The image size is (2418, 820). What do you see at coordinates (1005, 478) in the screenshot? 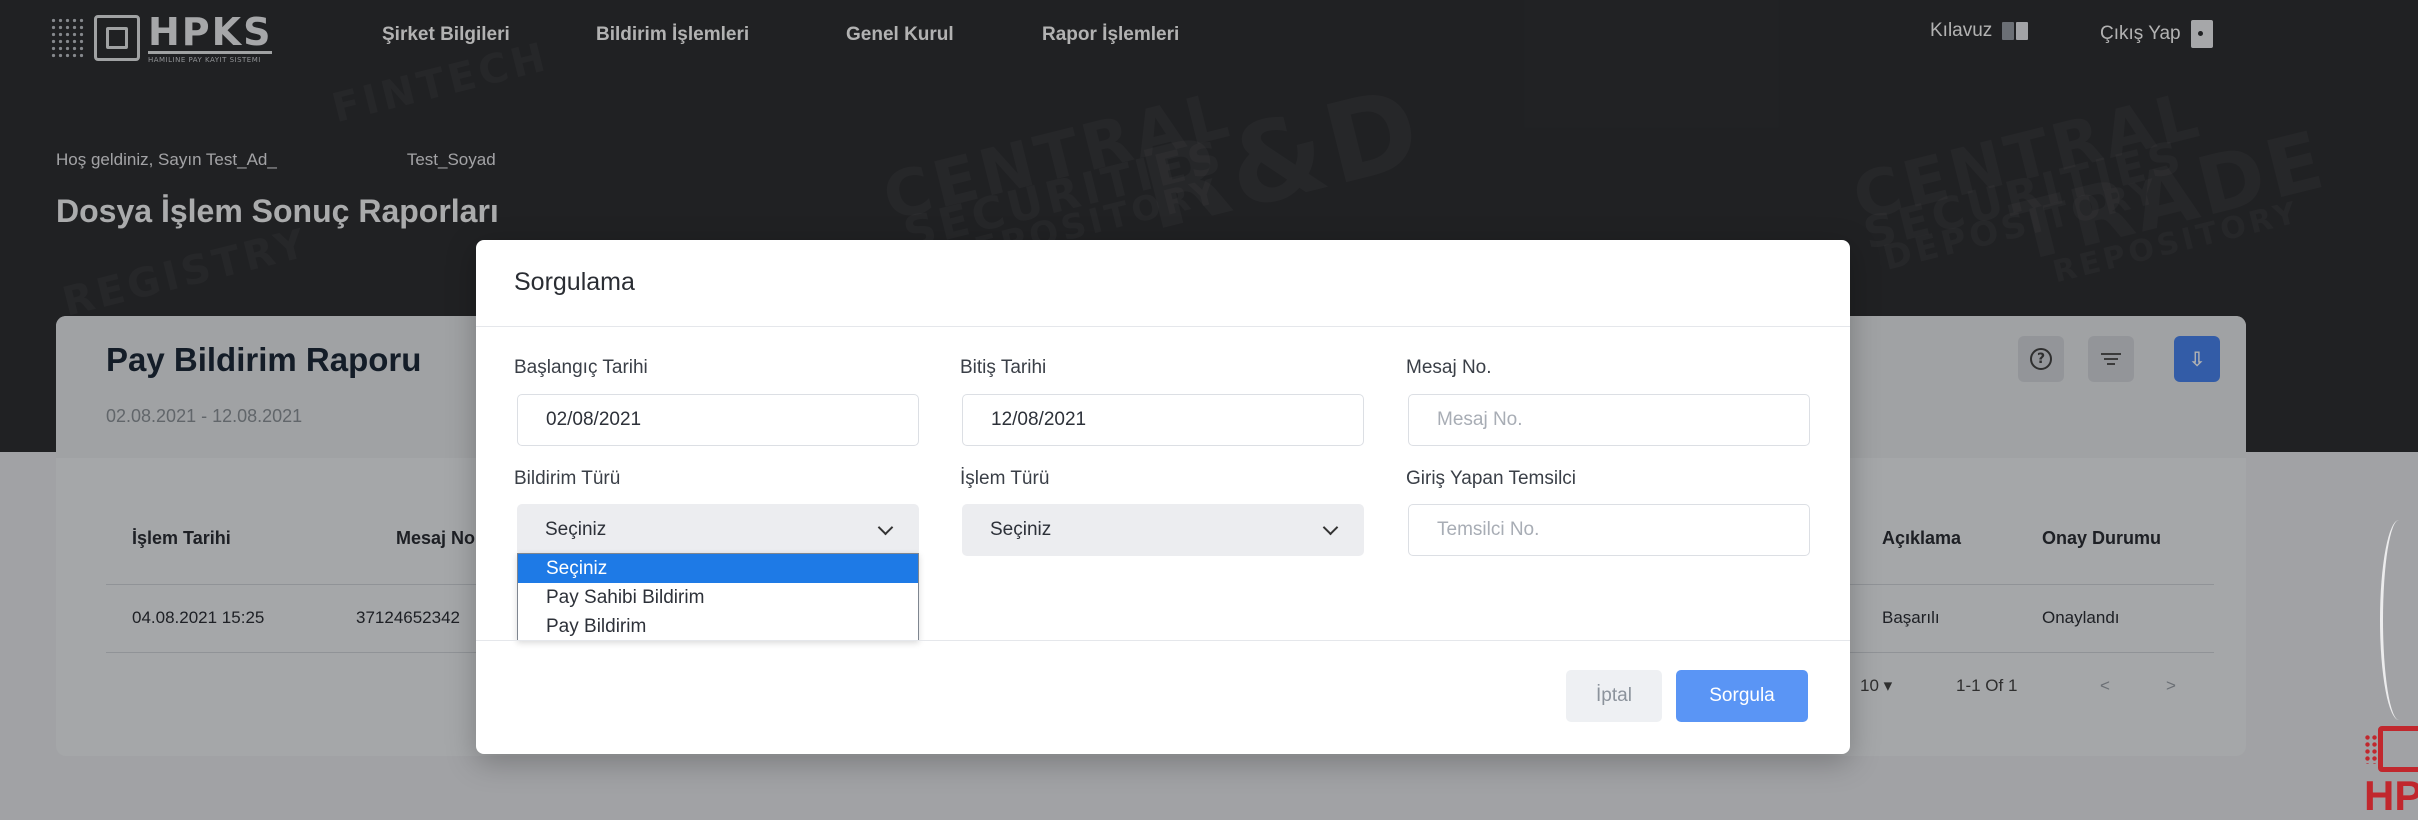
I see `transaction-type-label: İşlem Türü` at bounding box center [1005, 478].